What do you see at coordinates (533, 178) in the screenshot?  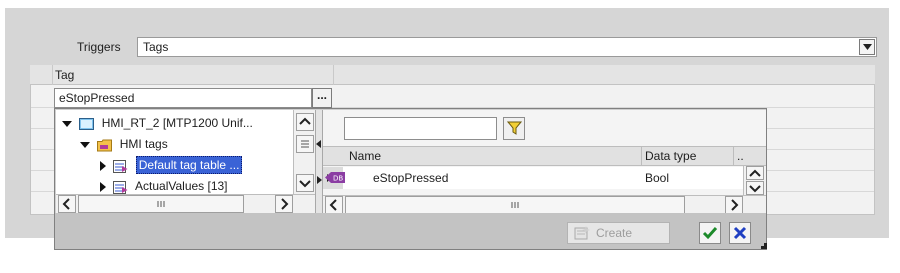 I see `list-item: DB eStopPressed Bool` at bounding box center [533, 178].